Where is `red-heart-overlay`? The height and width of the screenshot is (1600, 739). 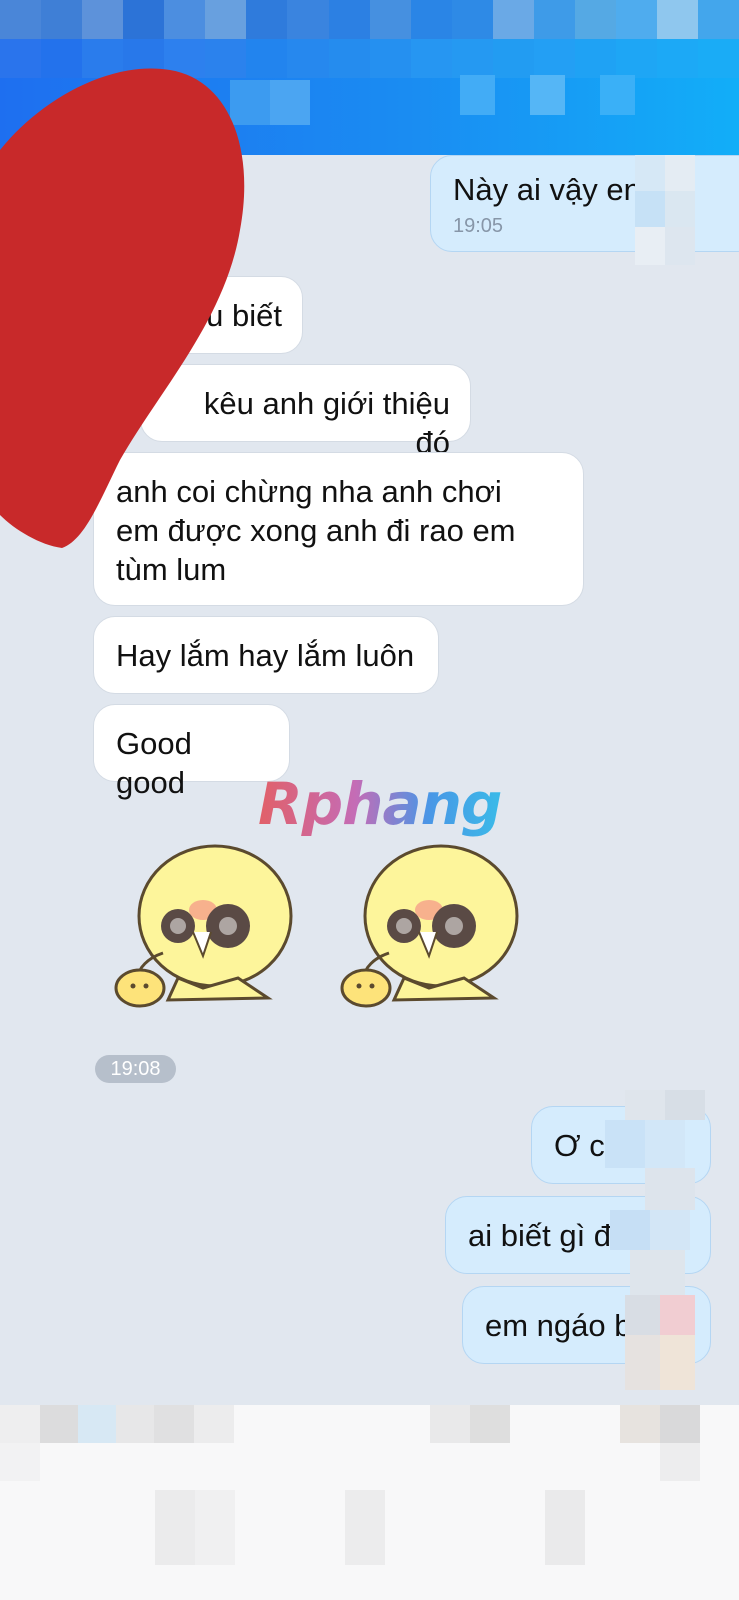
red-heart-overlay is located at coordinates (122, 308).